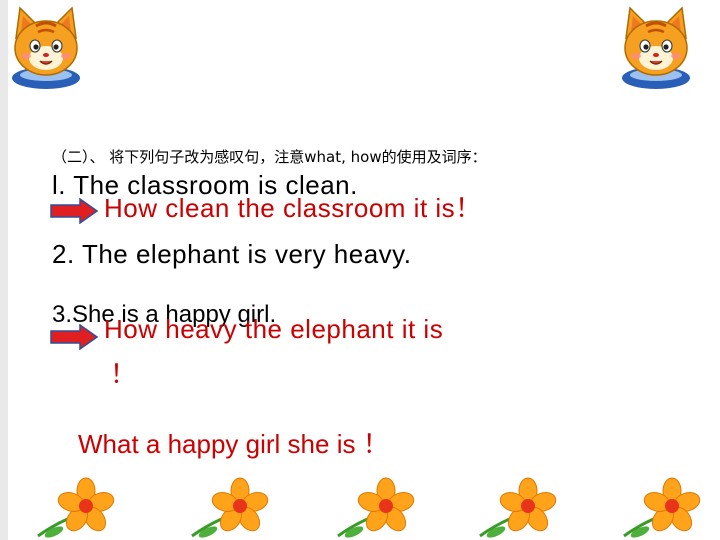 This screenshot has height=540, width=720. Describe the element at coordinates (274, 329) in the screenshot. I see `answer-2: How heavy the elephant it is` at that location.